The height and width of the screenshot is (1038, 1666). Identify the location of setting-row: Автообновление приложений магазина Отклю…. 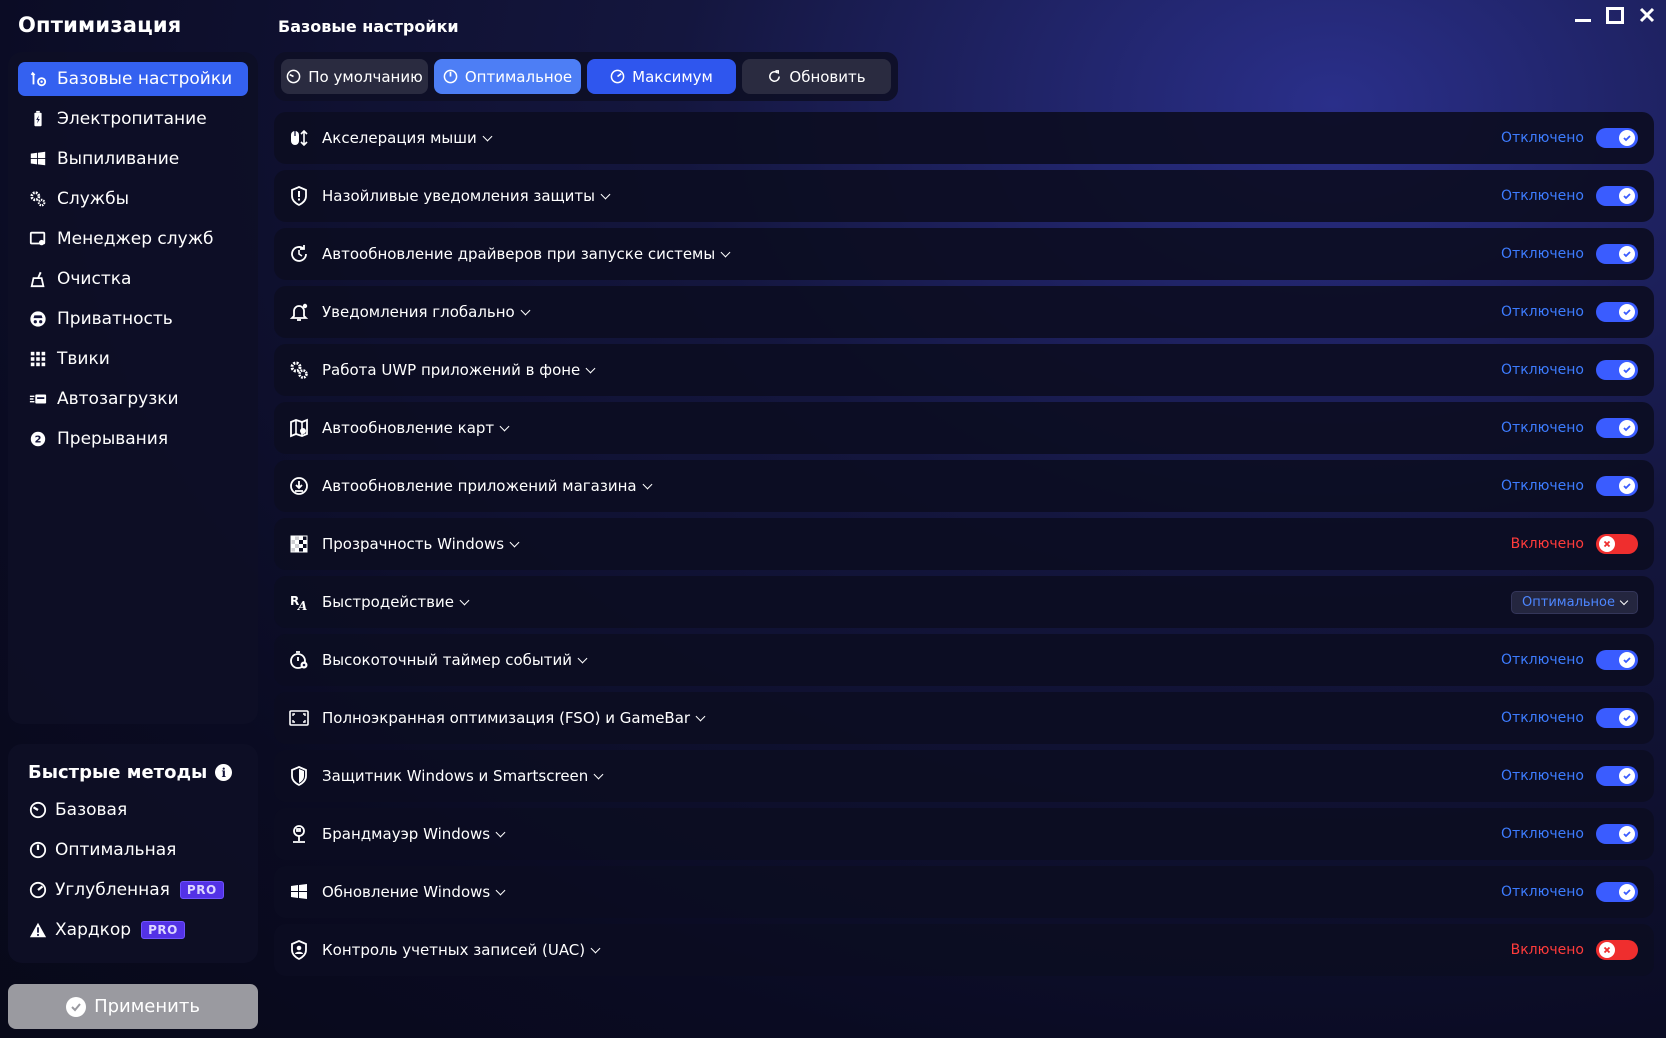
(964, 486).